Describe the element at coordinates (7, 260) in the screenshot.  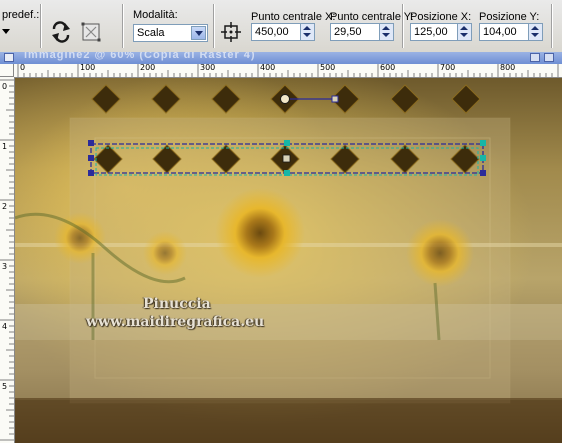
I see `vertical-ruler: 0 1 2 3 4 5` at that location.